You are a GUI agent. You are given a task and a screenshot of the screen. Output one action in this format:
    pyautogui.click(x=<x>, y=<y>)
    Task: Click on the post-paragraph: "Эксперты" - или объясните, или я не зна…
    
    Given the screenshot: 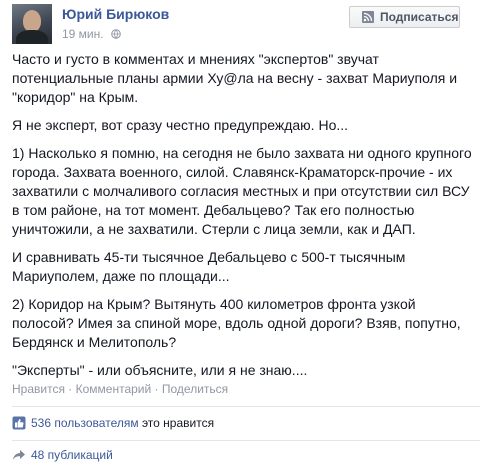 What is the action you would take?
    pyautogui.click(x=160, y=370)
    